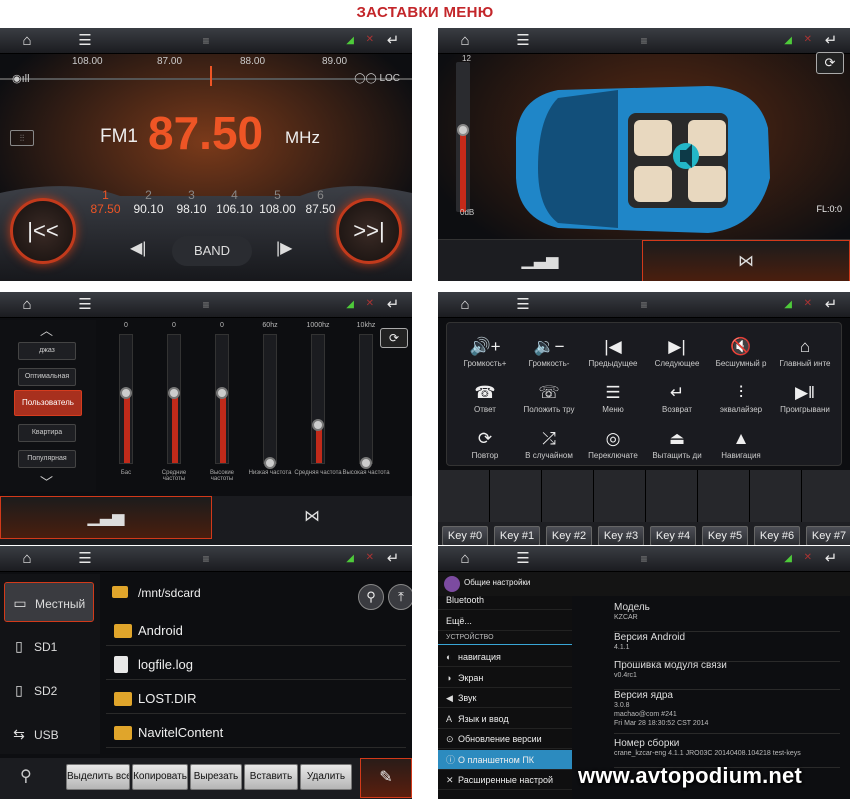 The width and height of the screenshot is (850, 811). I want to click on paste-button: Вставить, so click(271, 777).